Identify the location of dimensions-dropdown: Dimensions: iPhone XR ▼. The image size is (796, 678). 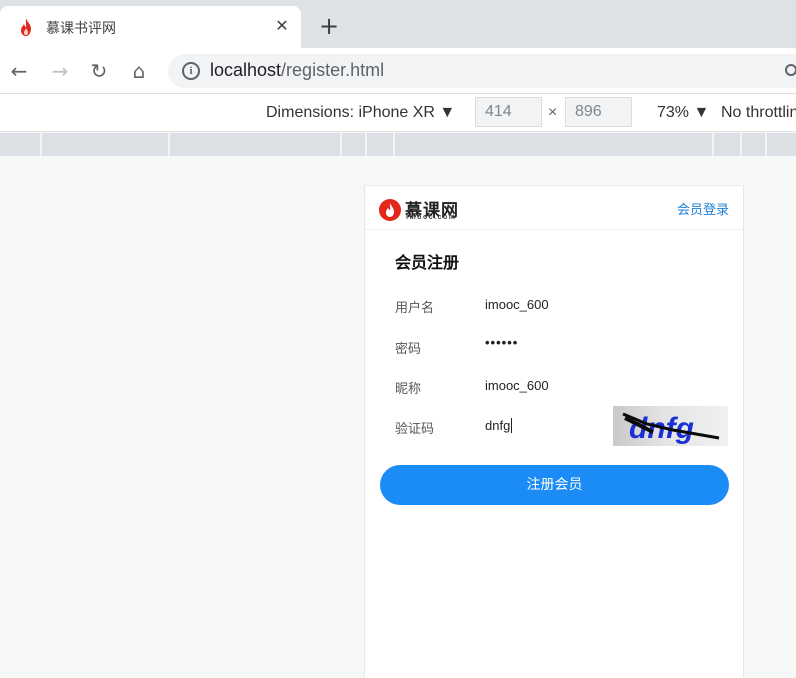
(360, 113).